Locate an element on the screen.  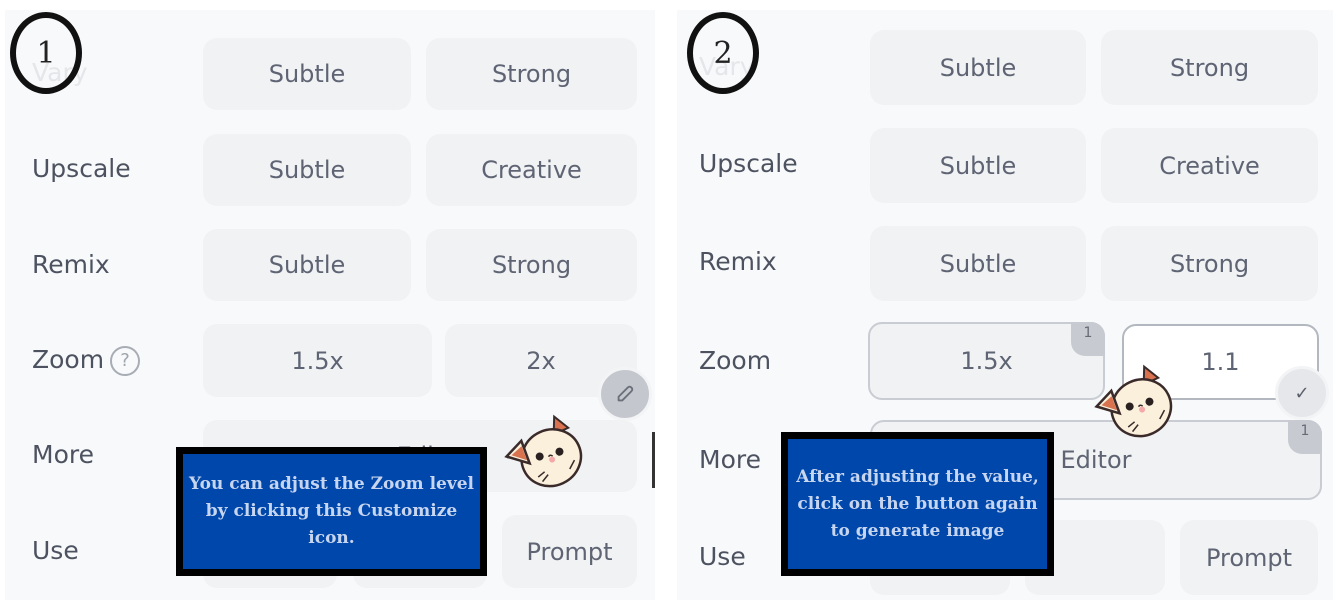
zoom-1-5x-button: 1.5x 1 is located at coordinates (986, 361).